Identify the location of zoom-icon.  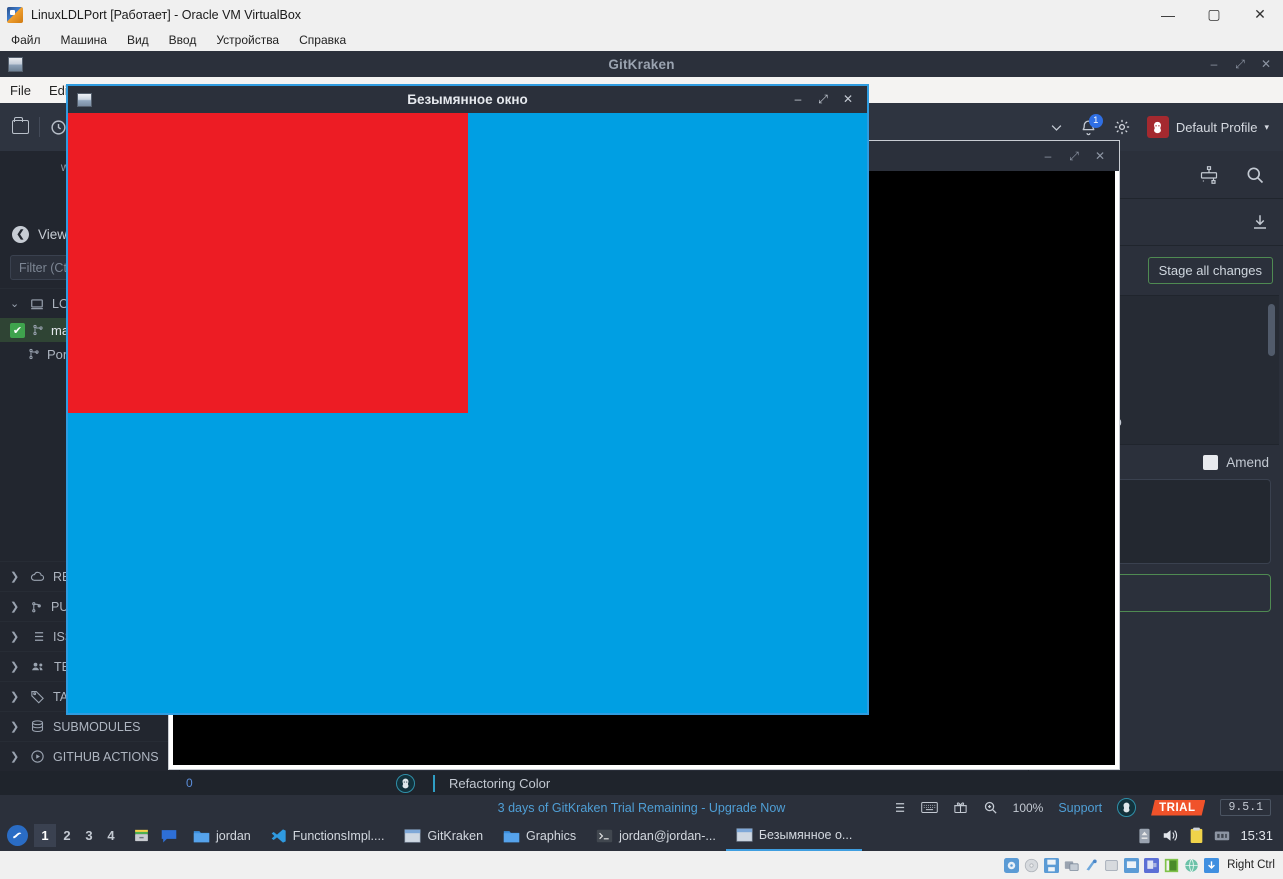
(990, 807).